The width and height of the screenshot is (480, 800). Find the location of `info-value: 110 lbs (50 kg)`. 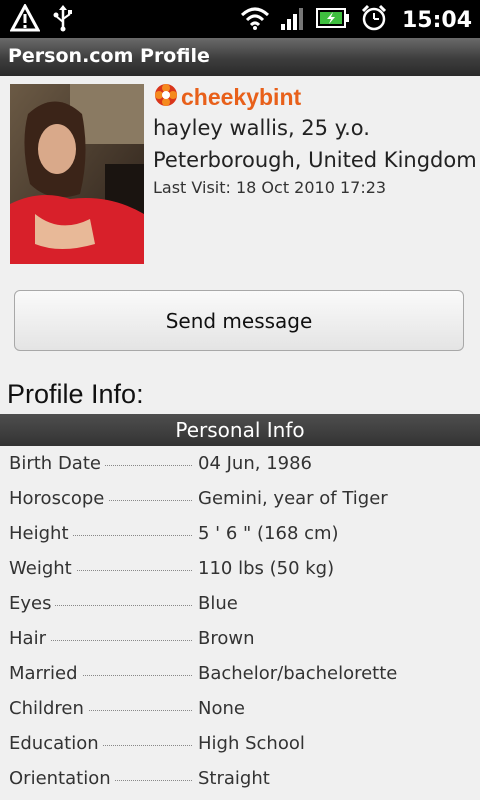

info-value: 110 lbs (50 kg) is located at coordinates (266, 568).